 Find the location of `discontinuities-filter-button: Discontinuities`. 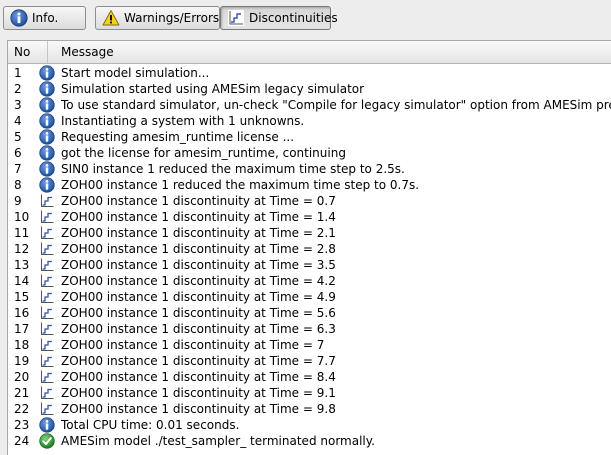

discontinuities-filter-button: Discontinuities is located at coordinates (279, 18).